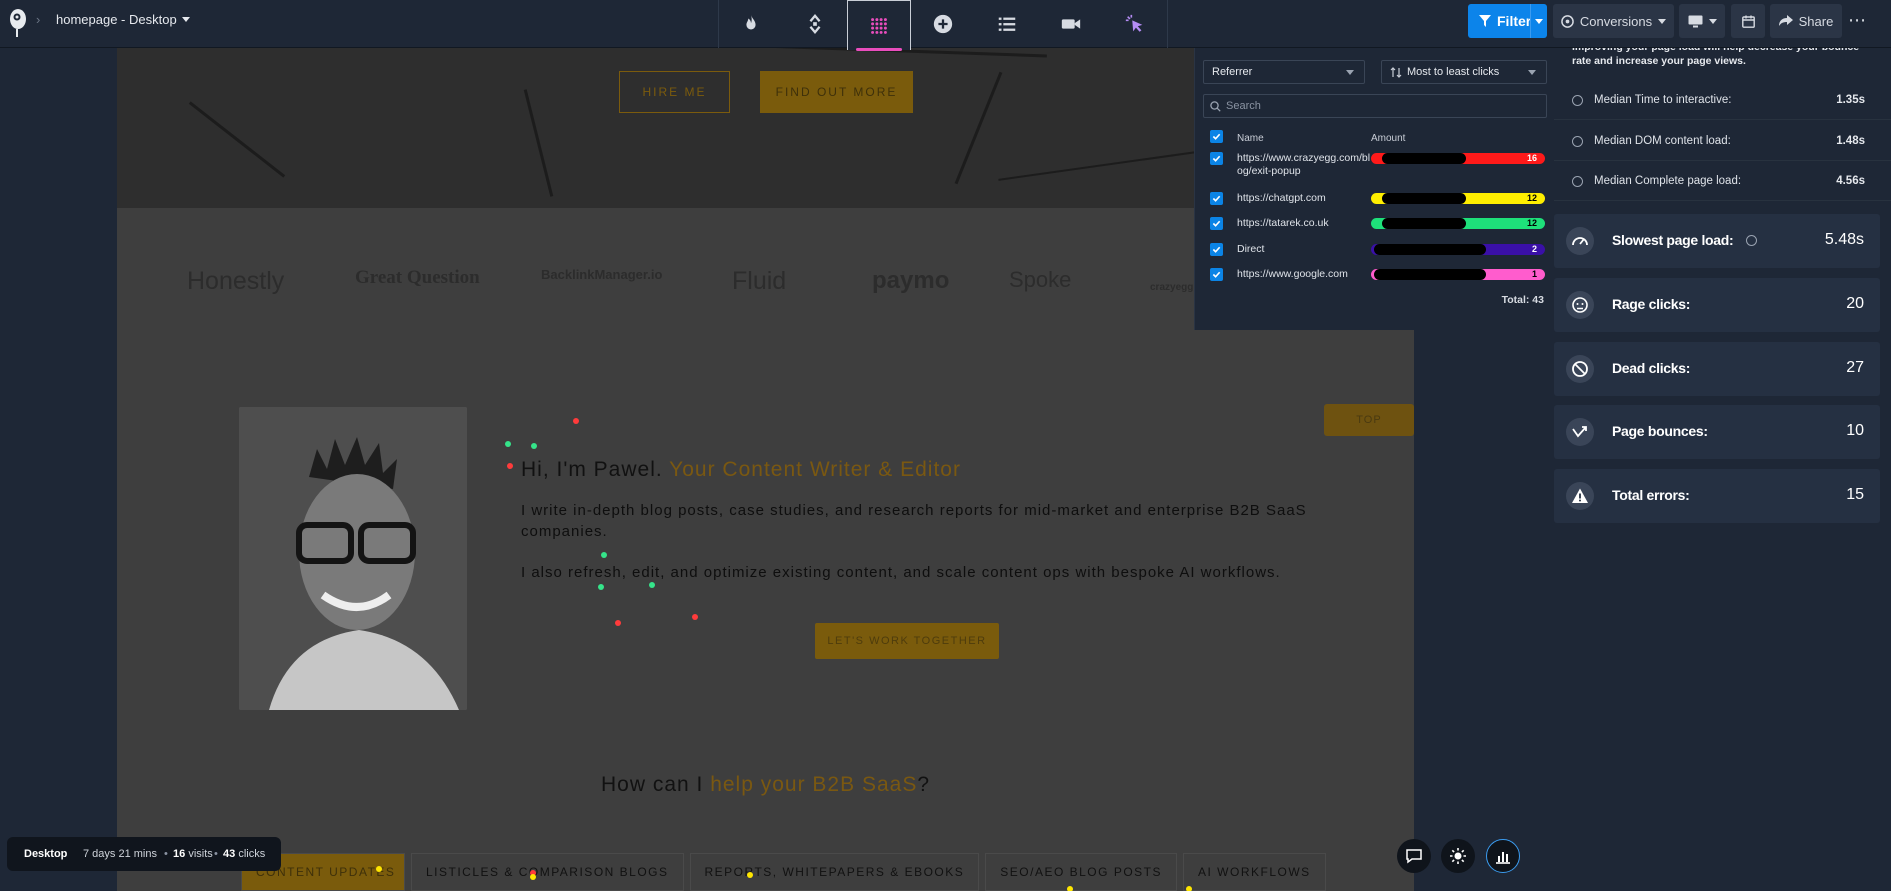  I want to click on service-tab-ai-workflows: AI WORKFLOWS, so click(1254, 872).